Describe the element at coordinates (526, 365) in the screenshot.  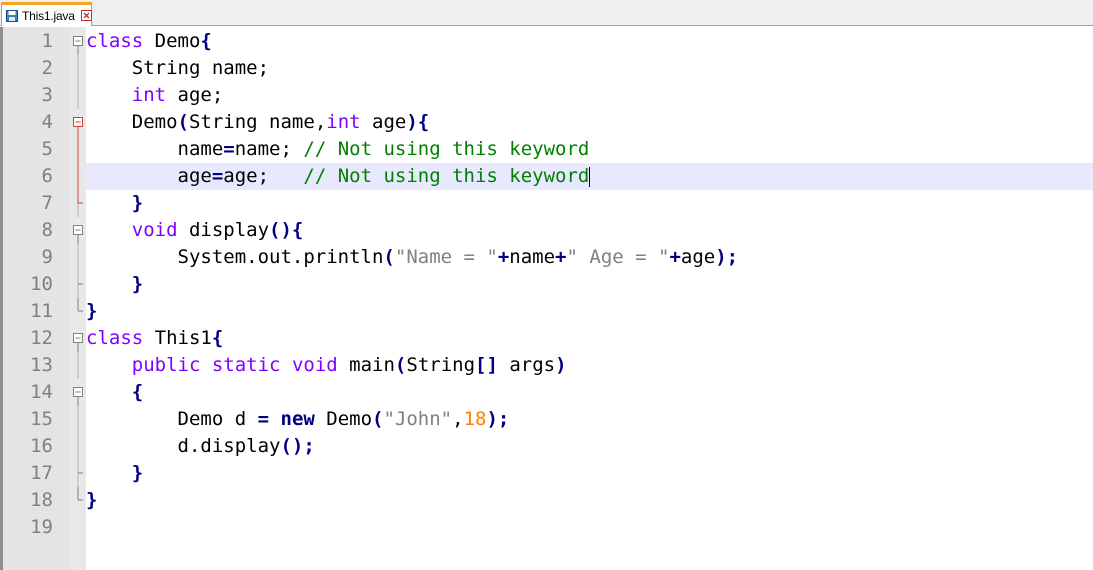
I see `code-token: args` at that location.